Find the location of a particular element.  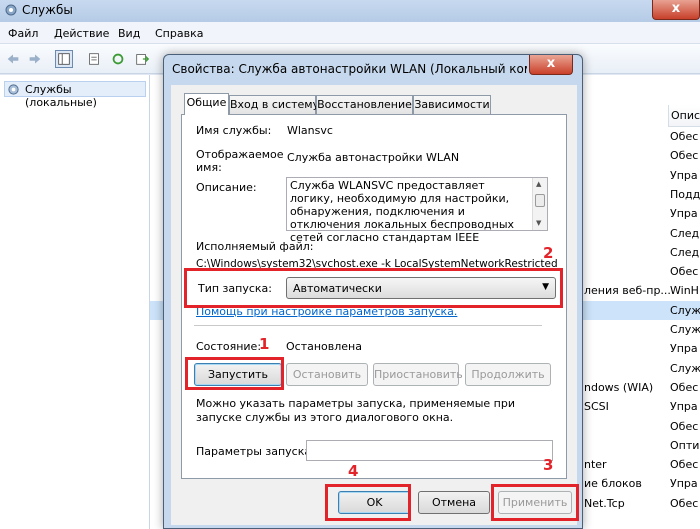

column-header-description: Опис is located at coordinates (684, 116).